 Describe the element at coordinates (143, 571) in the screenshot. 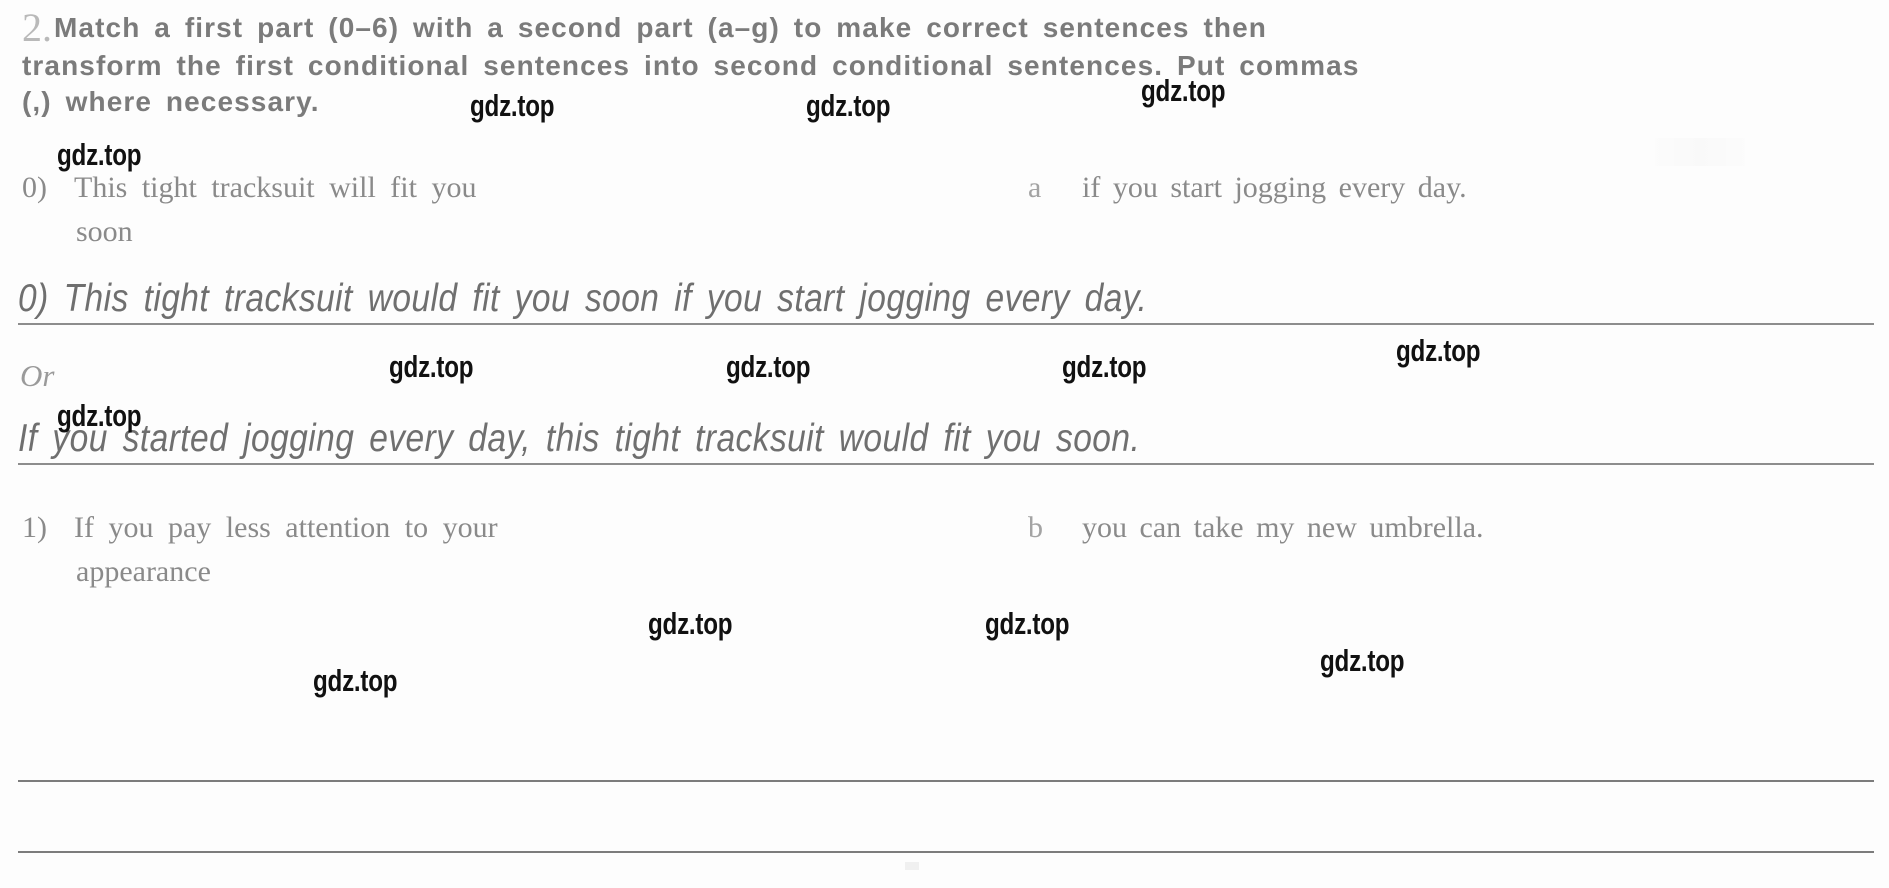

I see `item-1-left-text-cont: appearance` at that location.